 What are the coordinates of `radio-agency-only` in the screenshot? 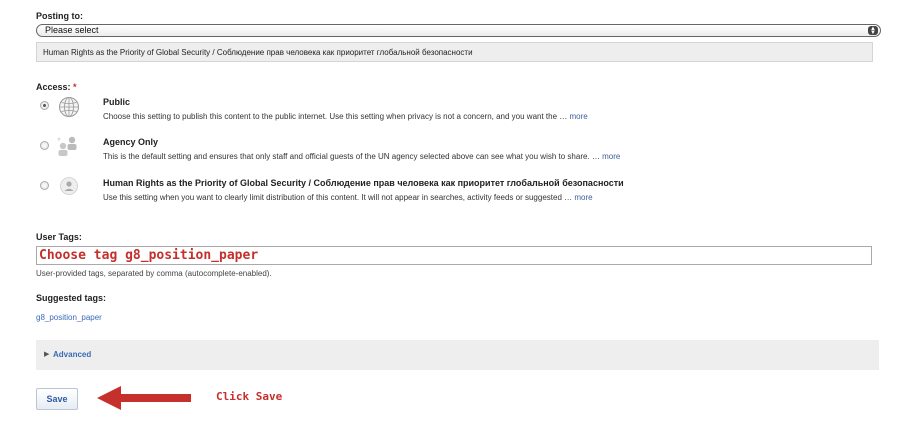 It's located at (44, 145).